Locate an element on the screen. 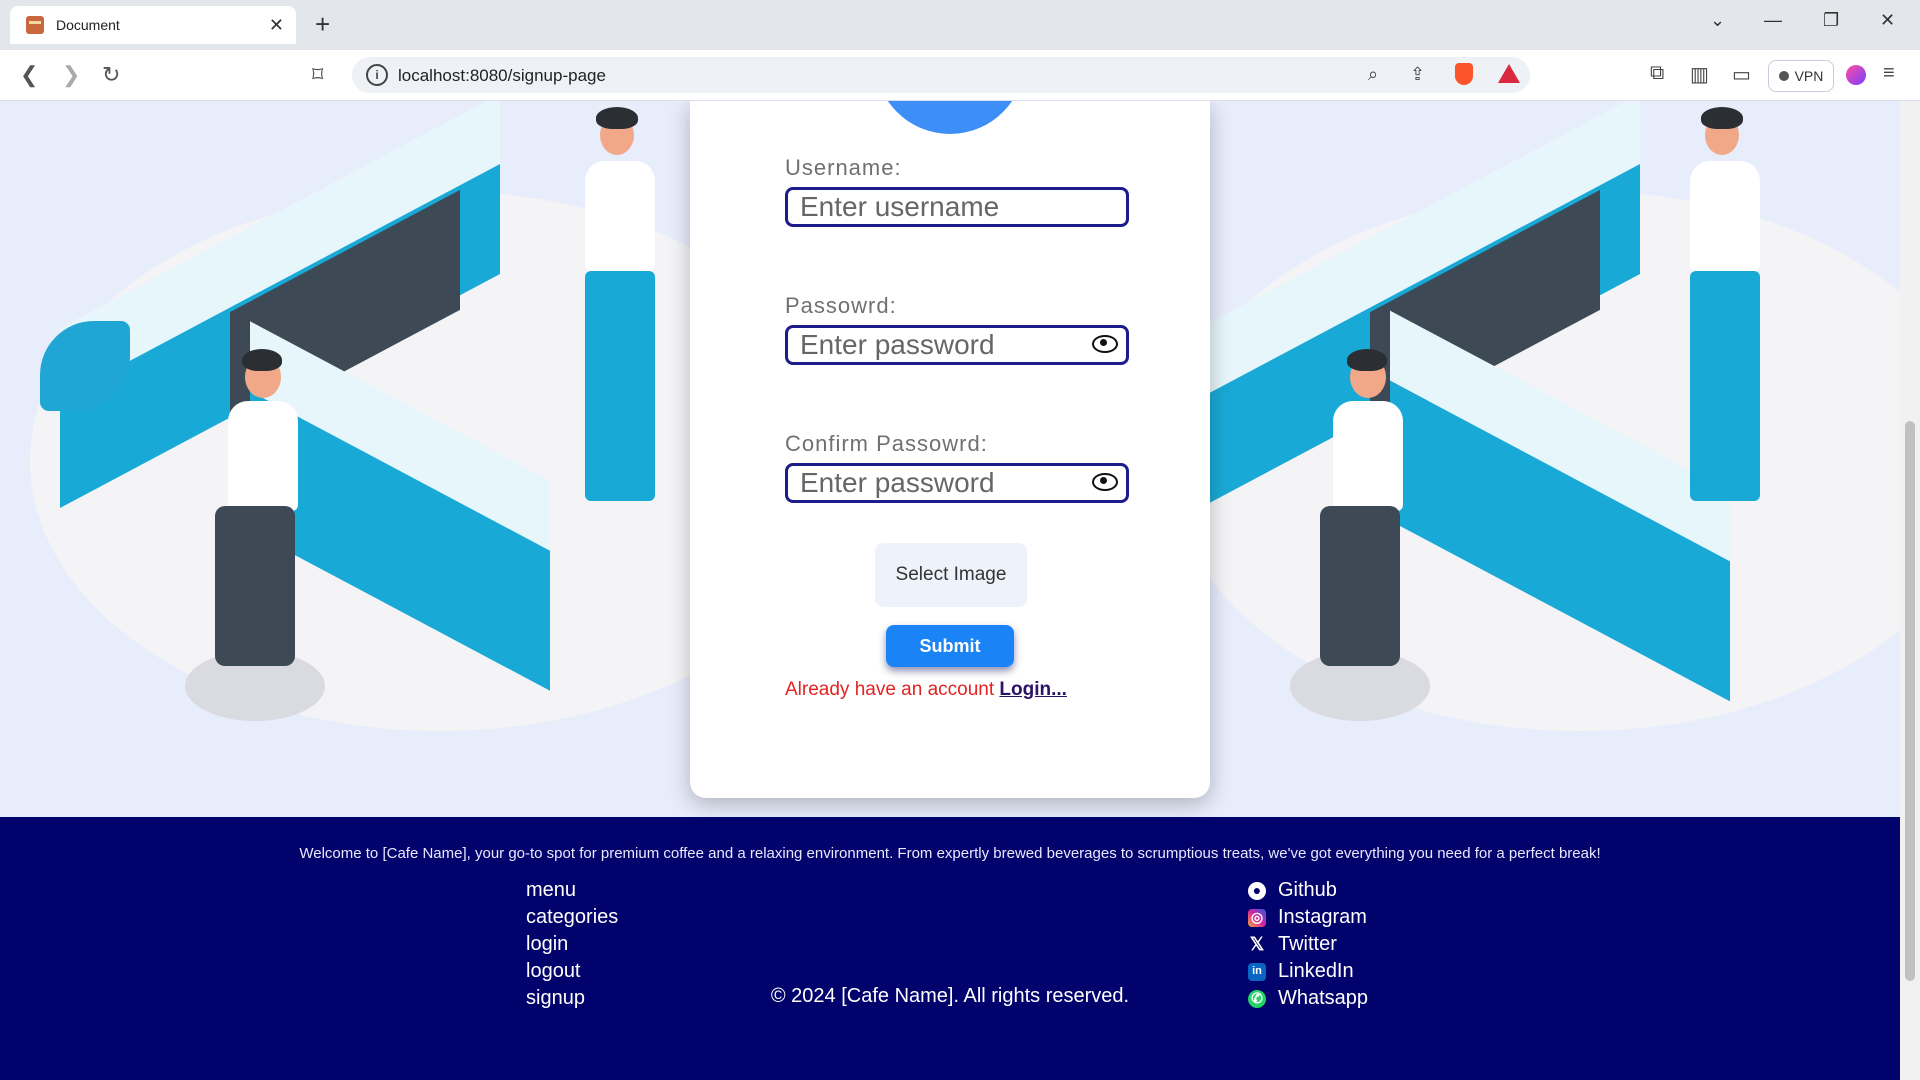  restore-button: ❐ is located at coordinates (1831, 20).